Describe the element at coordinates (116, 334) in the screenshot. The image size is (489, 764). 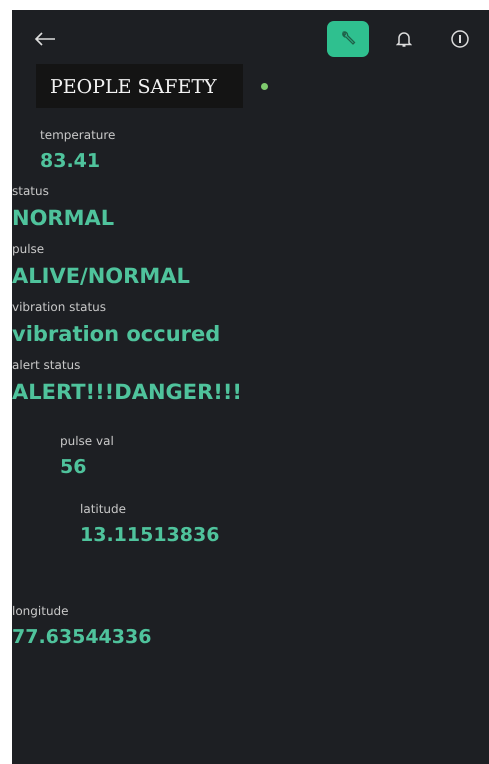
I see `widget-value: vibration occured` at that location.